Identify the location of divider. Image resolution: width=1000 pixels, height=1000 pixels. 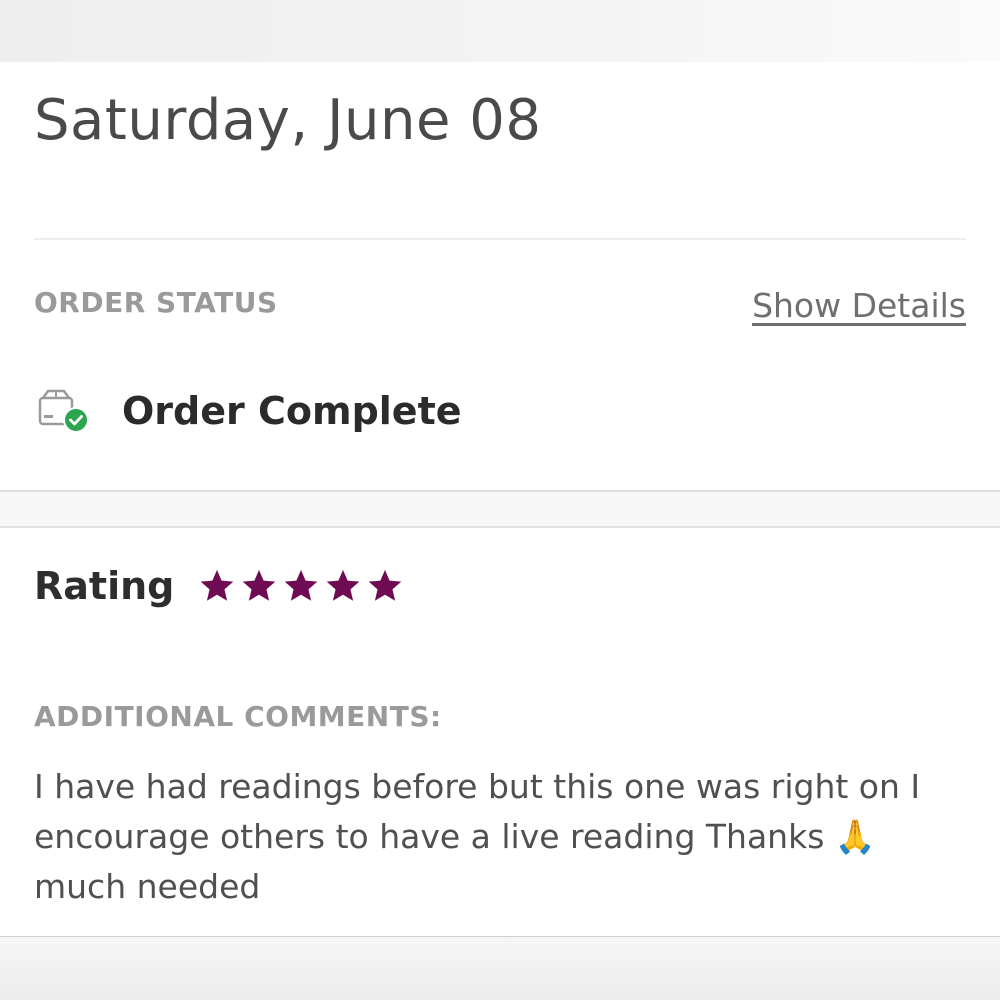
(500, 239).